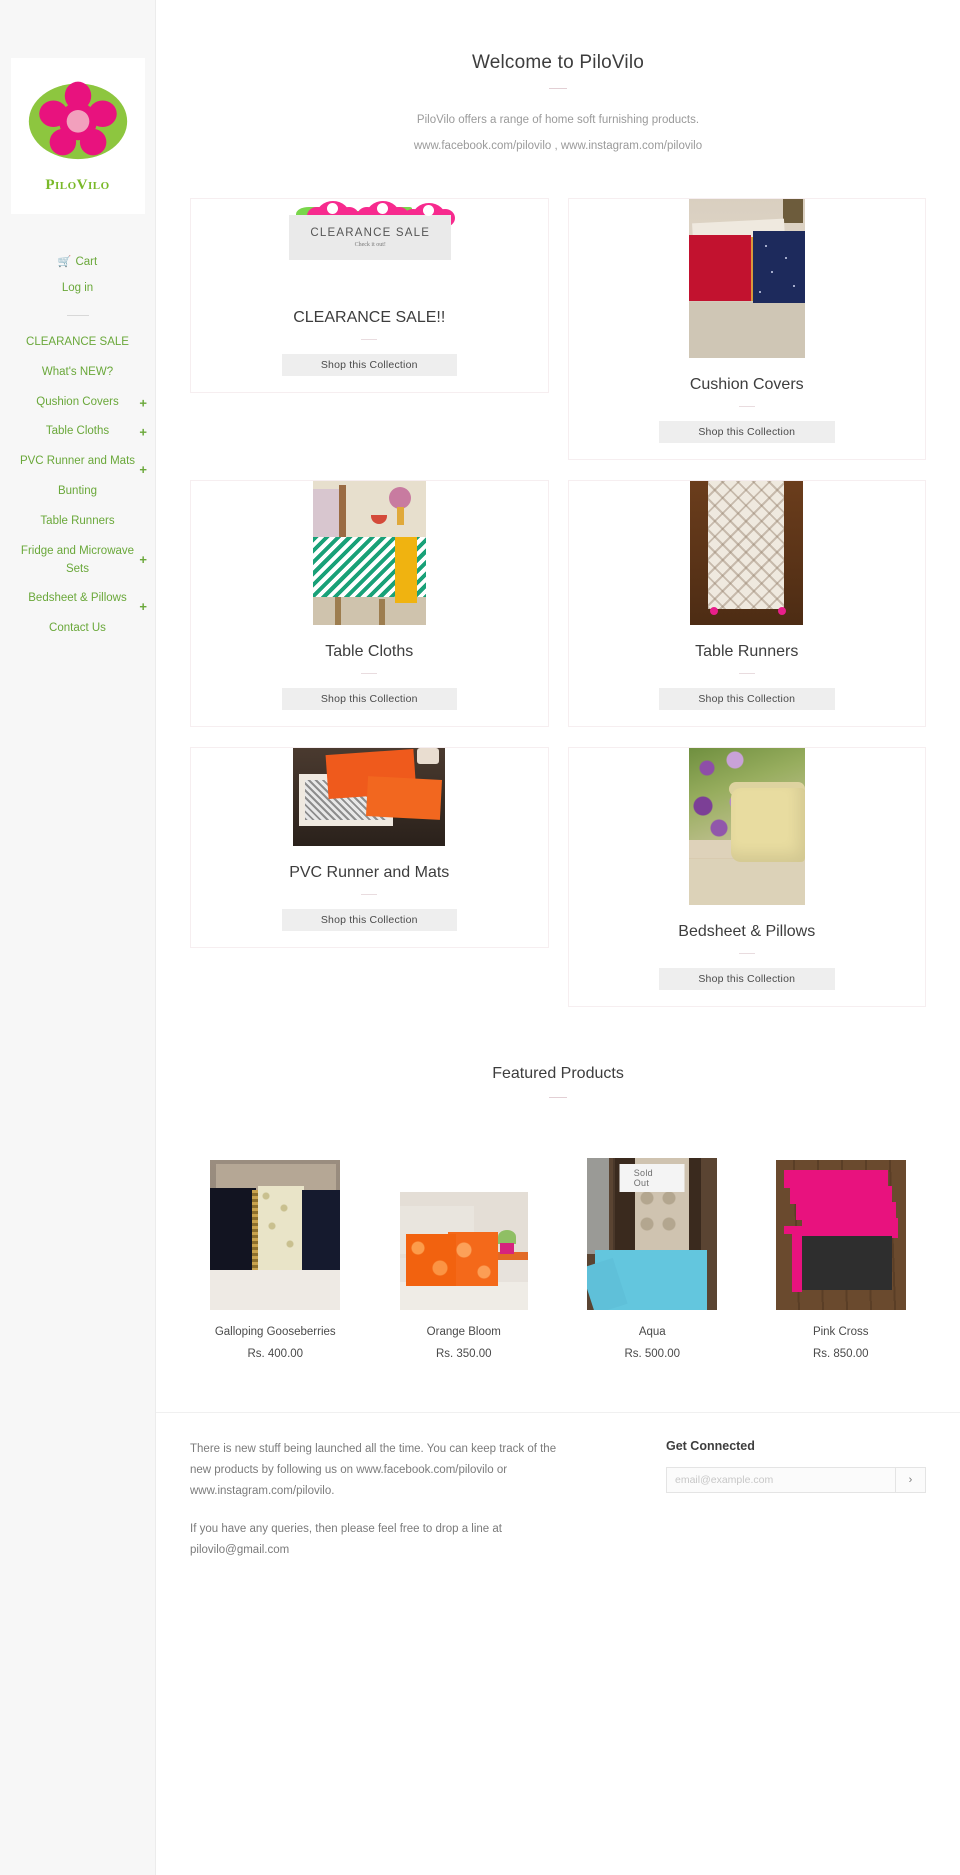 The width and height of the screenshot is (960, 1875). I want to click on clearance-sale-banner-image: CLEARANCE SALE Check it out!, so click(369, 244).